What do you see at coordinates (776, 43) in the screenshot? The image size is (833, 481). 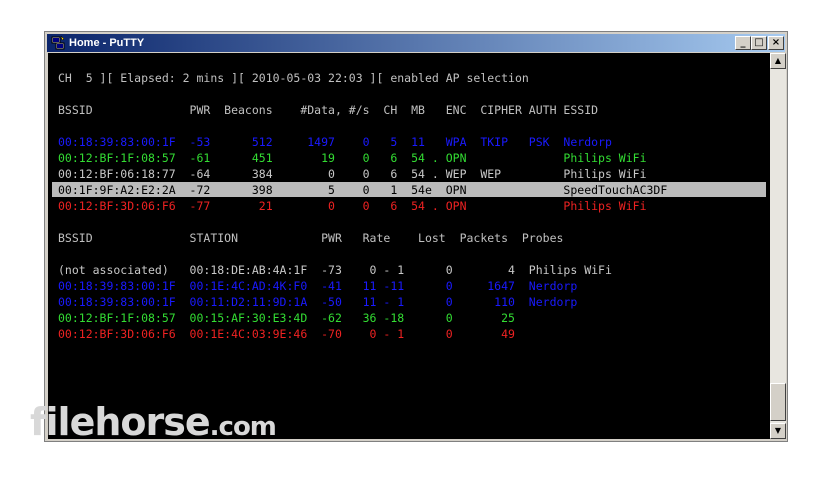 I see `close-button: ×` at bounding box center [776, 43].